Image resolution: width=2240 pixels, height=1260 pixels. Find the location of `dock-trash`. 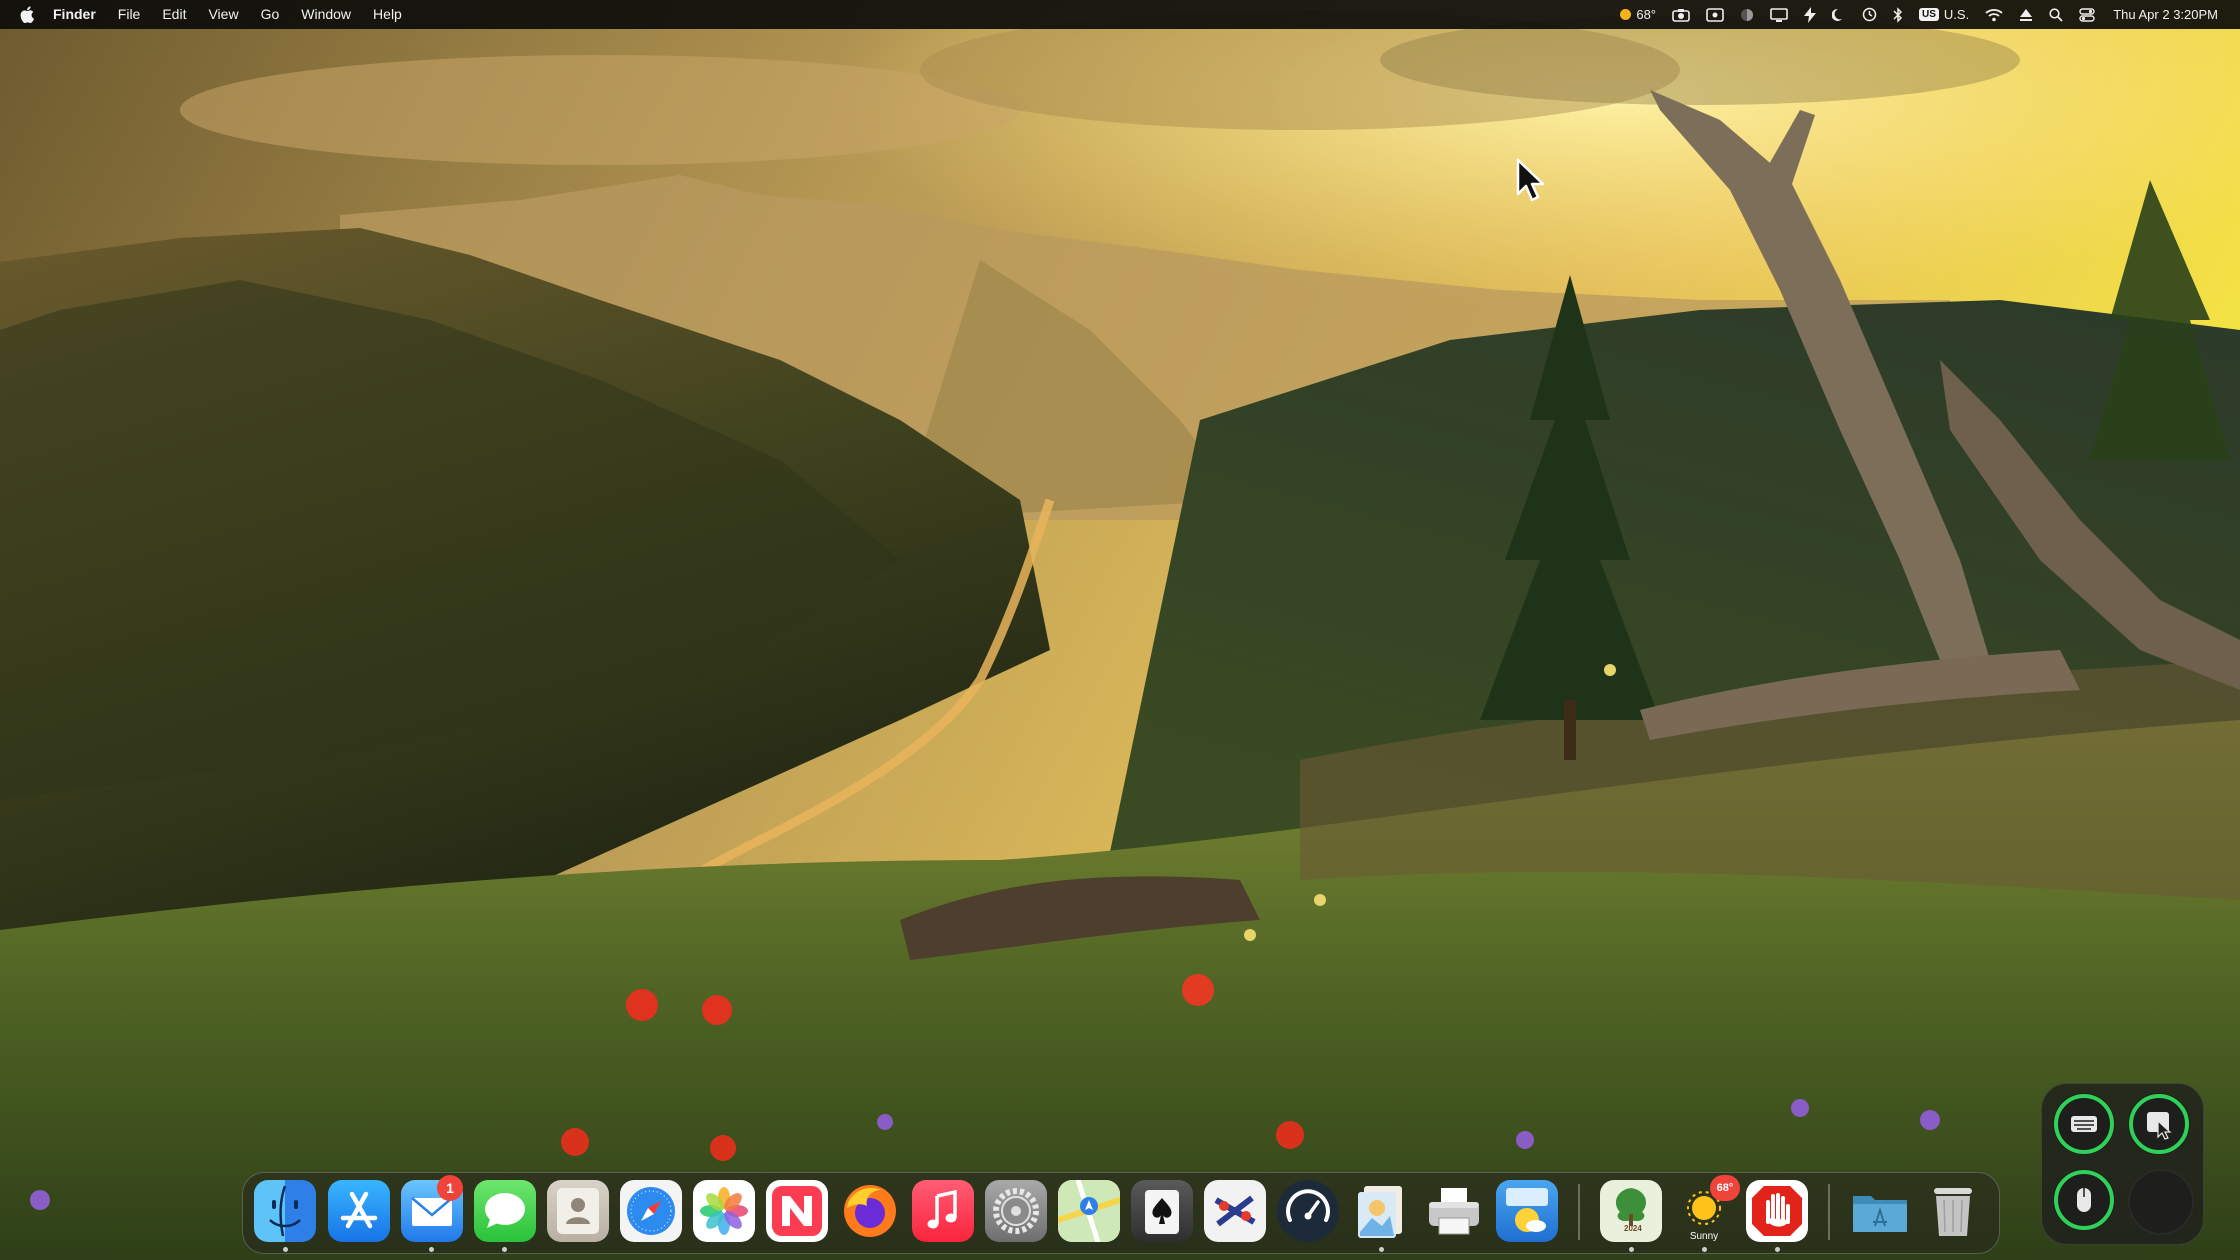

dock-trash is located at coordinates (1953, 1211).